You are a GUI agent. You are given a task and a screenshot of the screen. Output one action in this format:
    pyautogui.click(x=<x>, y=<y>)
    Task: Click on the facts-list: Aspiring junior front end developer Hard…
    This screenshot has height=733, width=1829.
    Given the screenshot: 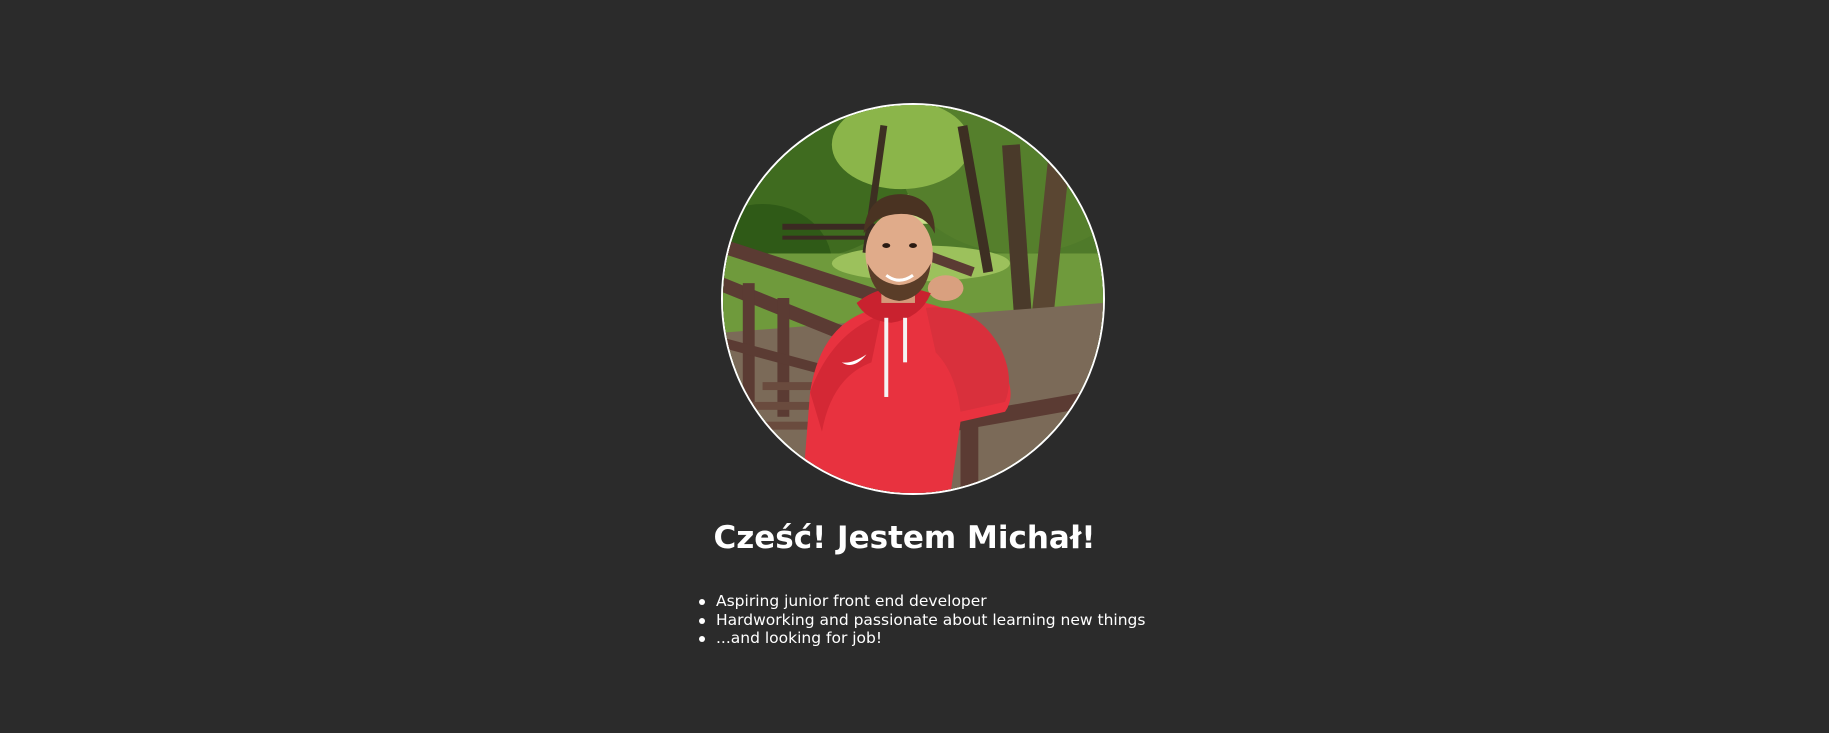 What is the action you would take?
    pyautogui.click(x=922, y=620)
    